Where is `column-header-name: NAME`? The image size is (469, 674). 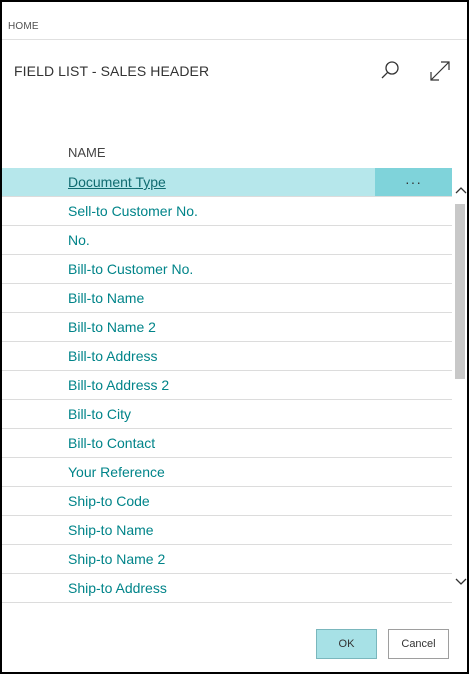
column-header-name: NAME is located at coordinates (87, 152).